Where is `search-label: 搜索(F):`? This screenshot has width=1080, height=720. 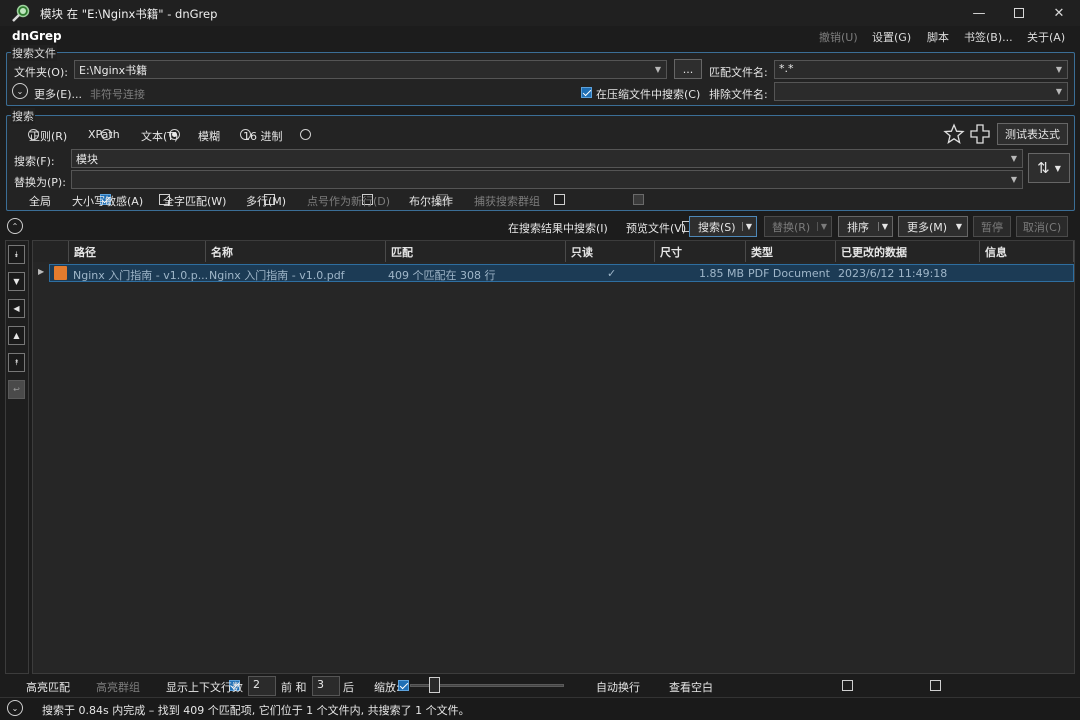 search-label: 搜索(F): is located at coordinates (34, 161).